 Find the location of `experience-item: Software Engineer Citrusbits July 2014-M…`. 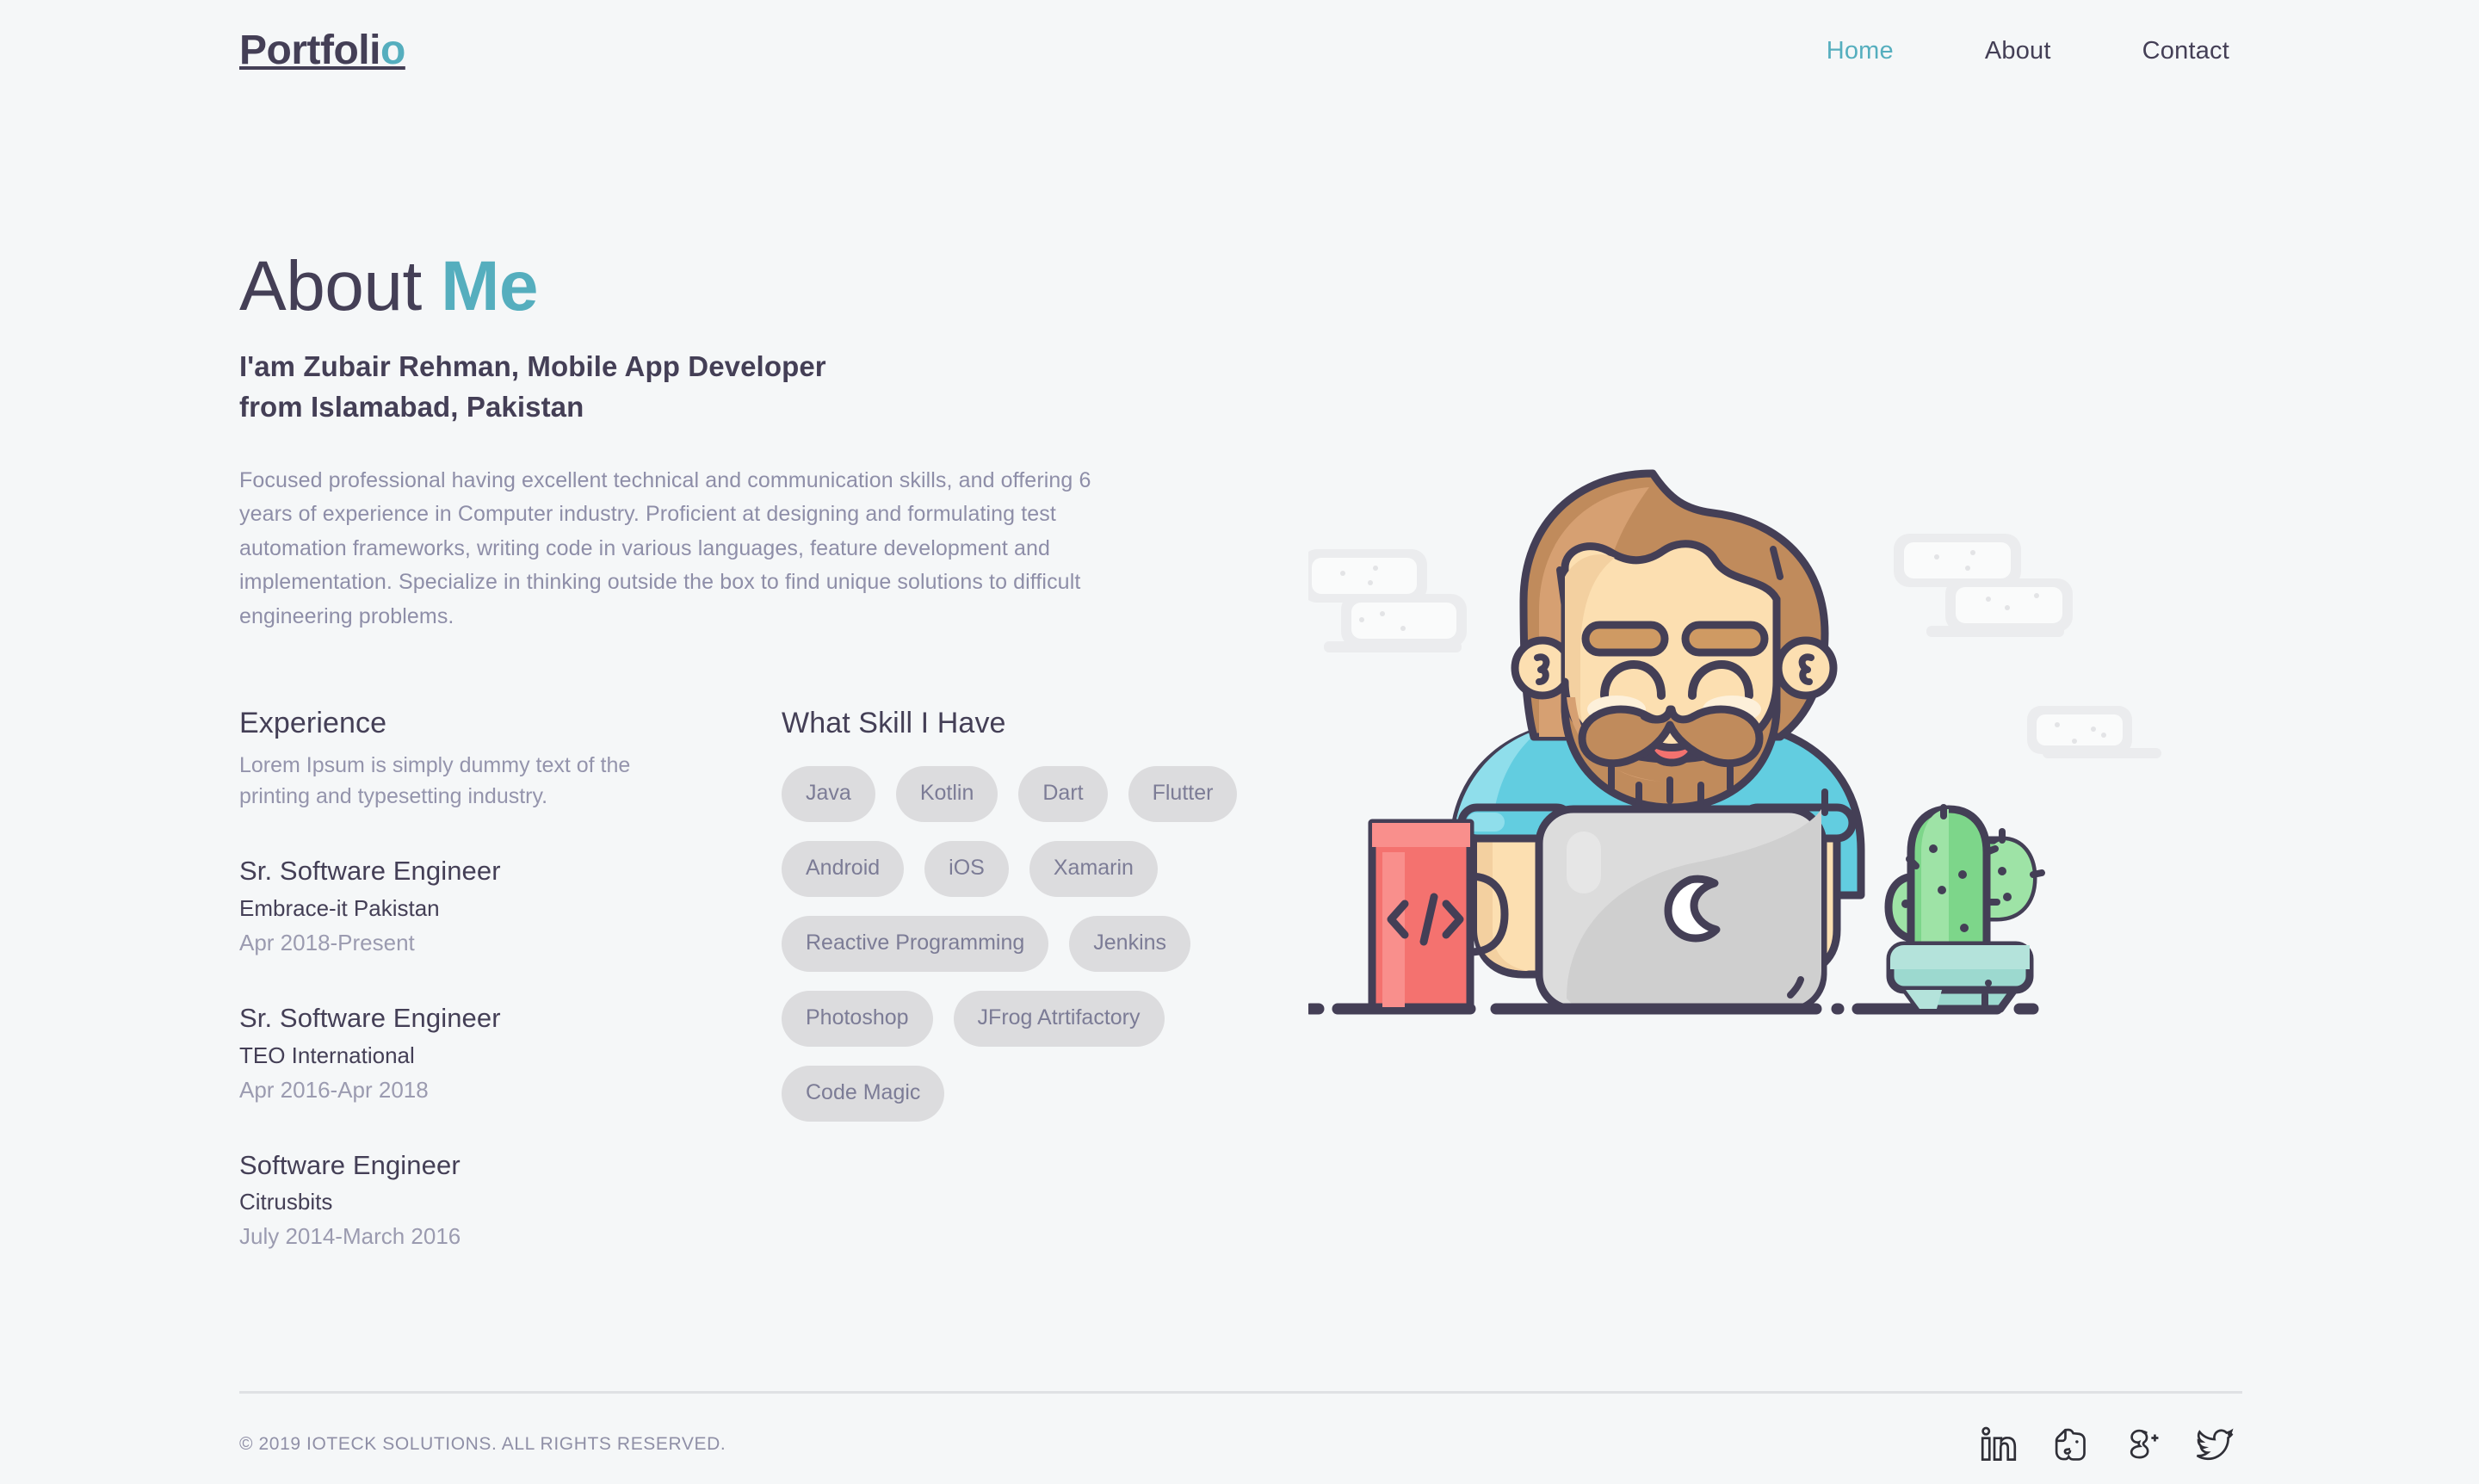

experience-item: Software Engineer Citrusbits July 2014-M… is located at coordinates (480, 1200).